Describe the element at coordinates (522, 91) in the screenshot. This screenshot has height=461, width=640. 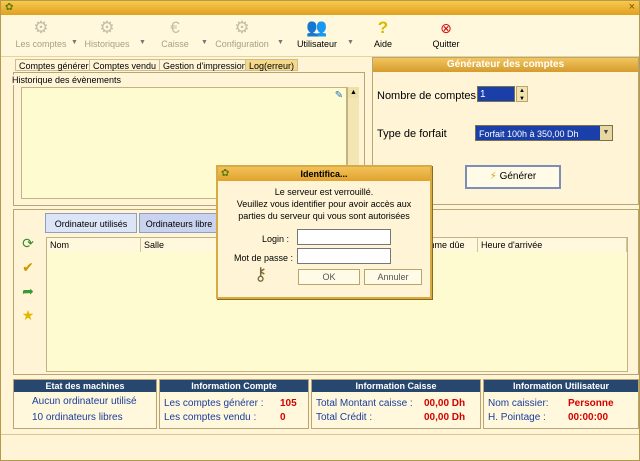
I see `spin-up-icon: ▲` at that location.